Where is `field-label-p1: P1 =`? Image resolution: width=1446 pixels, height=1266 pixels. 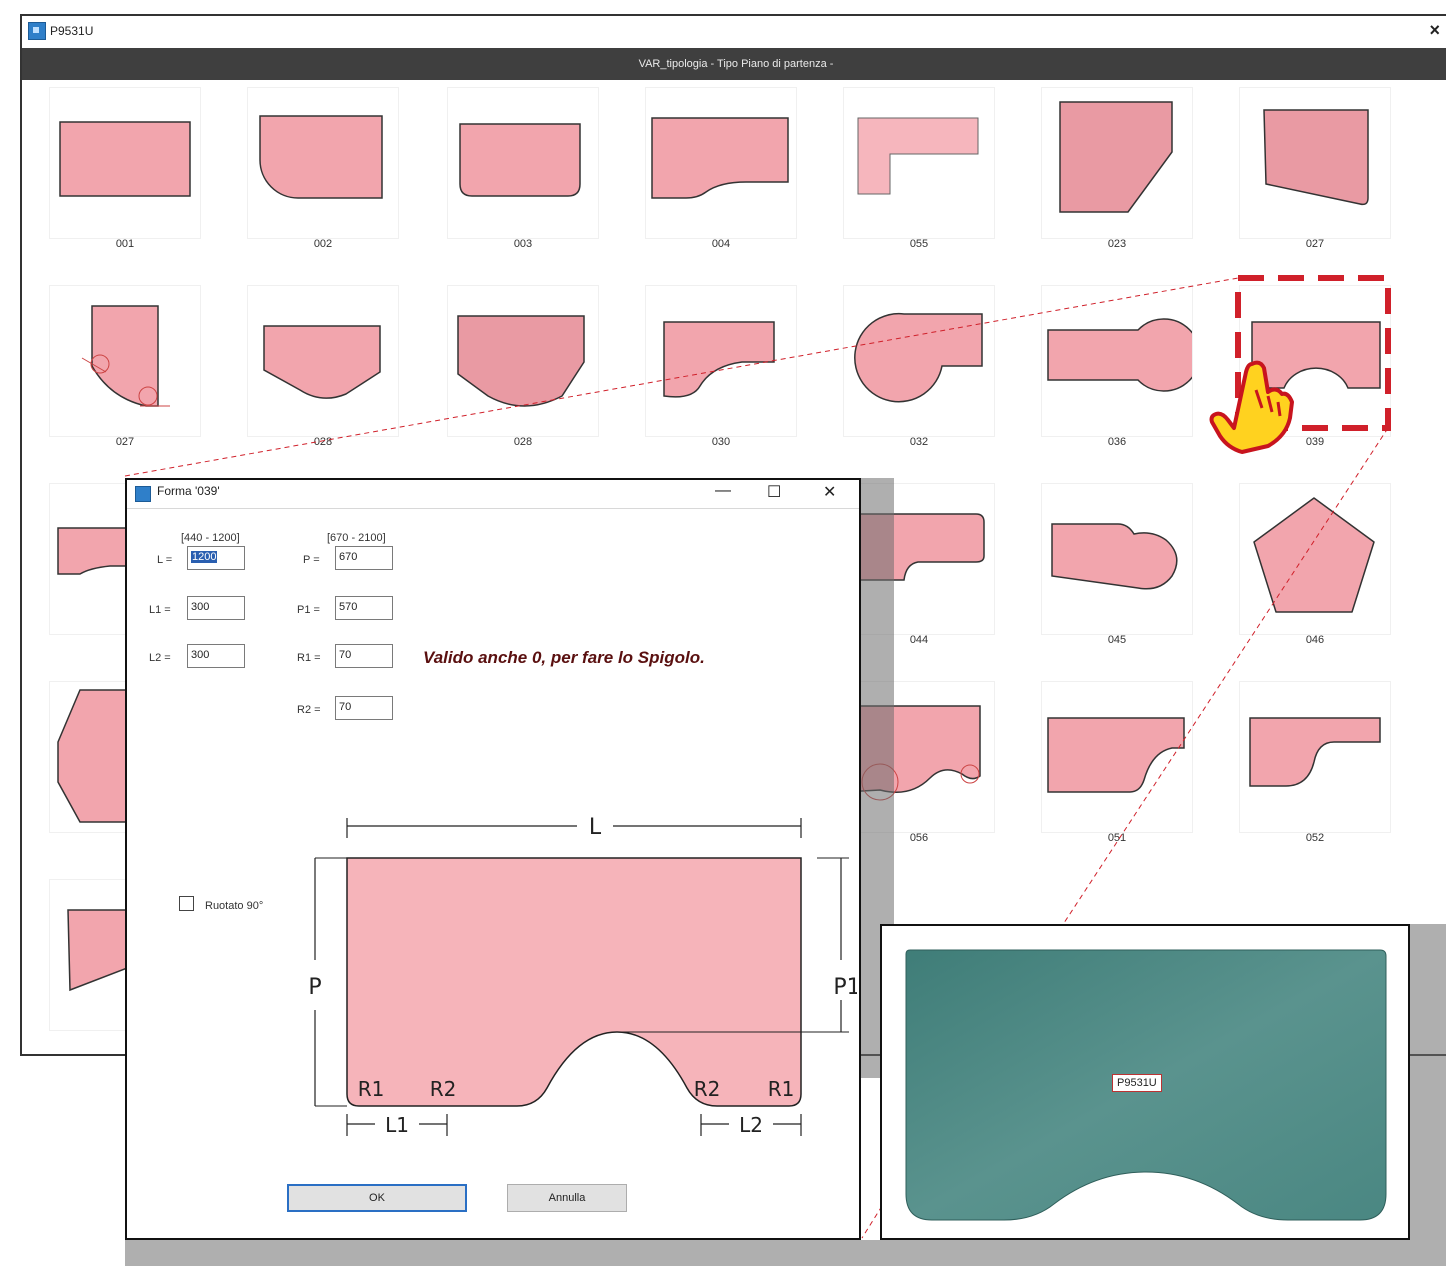
field-label-p1: P1 = is located at coordinates (308, 610).